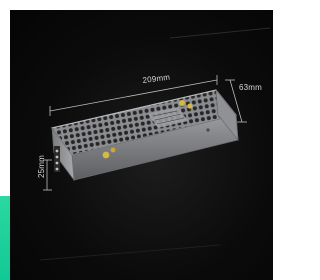  What do you see at coordinates (251, 87) in the screenshot?
I see `depth-dimension-label: 63mm` at bounding box center [251, 87].